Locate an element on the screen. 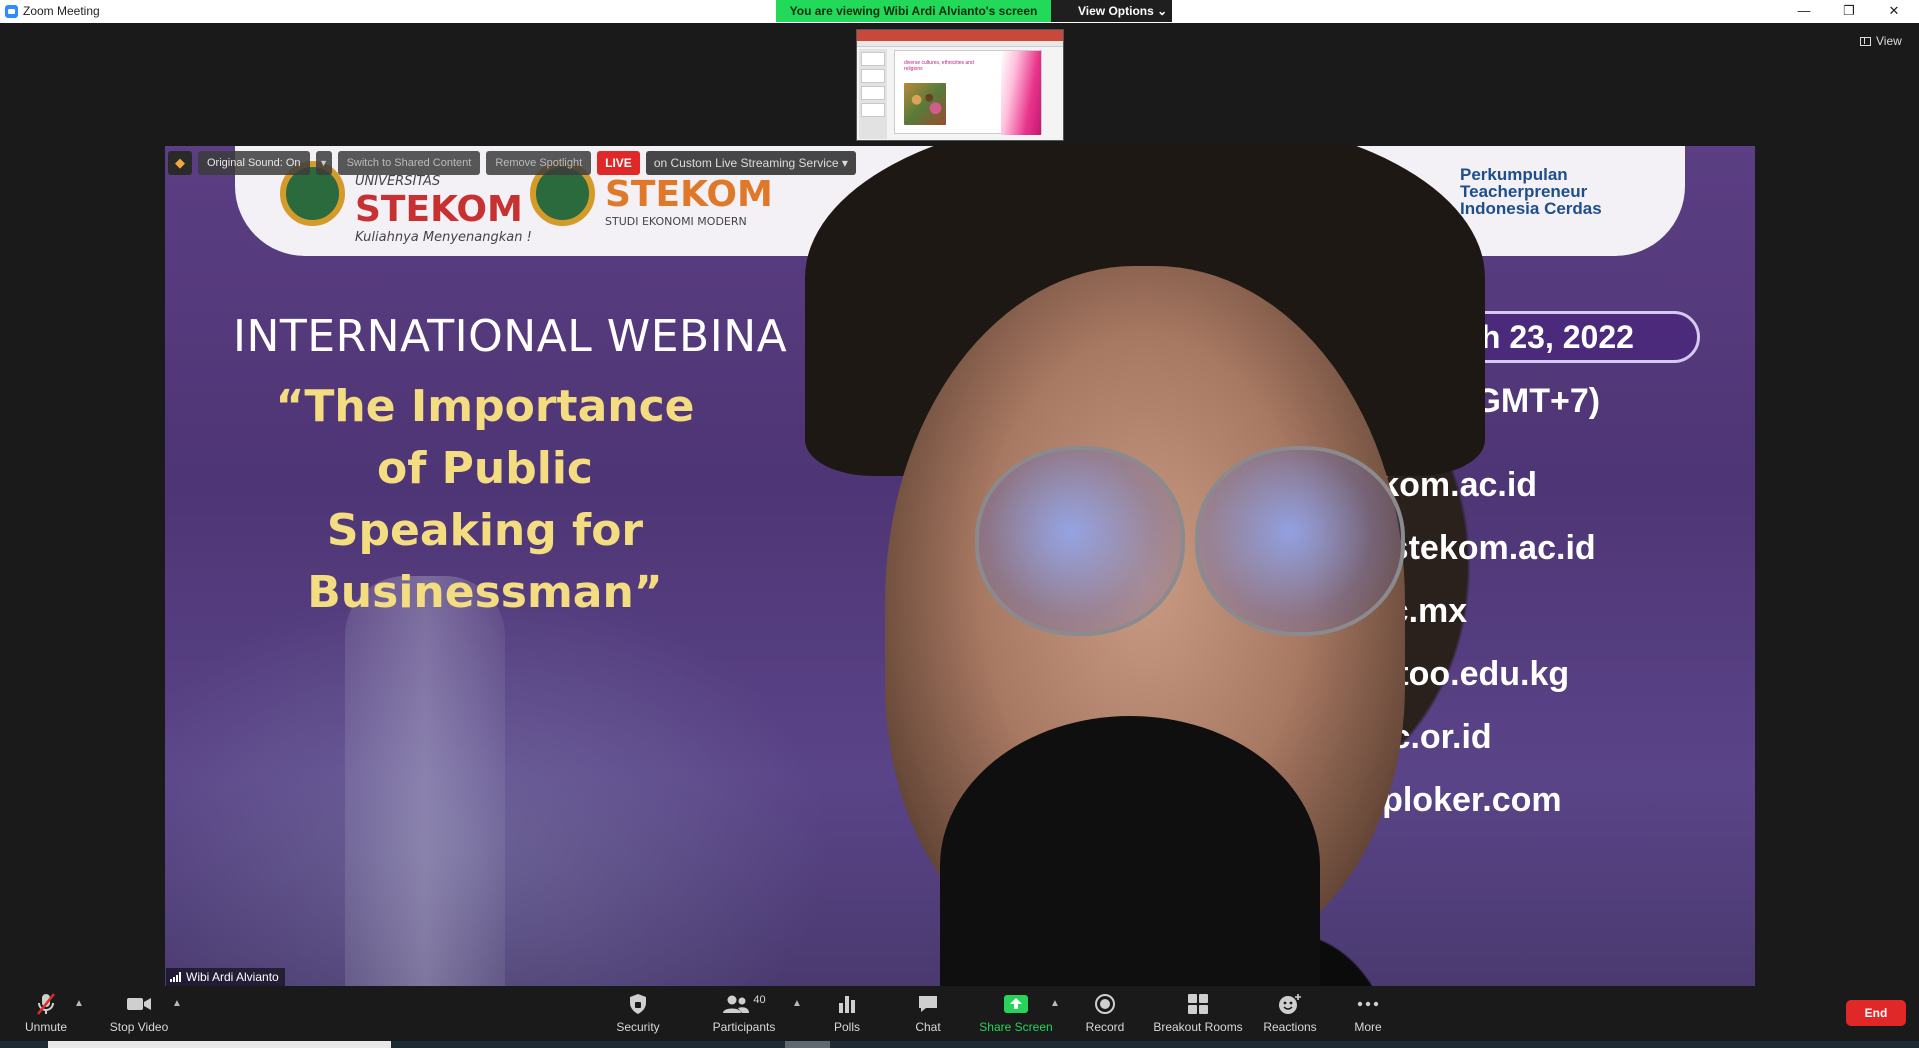 The width and height of the screenshot is (1919, 1048). security-button: Security is located at coordinates (638, 1013).